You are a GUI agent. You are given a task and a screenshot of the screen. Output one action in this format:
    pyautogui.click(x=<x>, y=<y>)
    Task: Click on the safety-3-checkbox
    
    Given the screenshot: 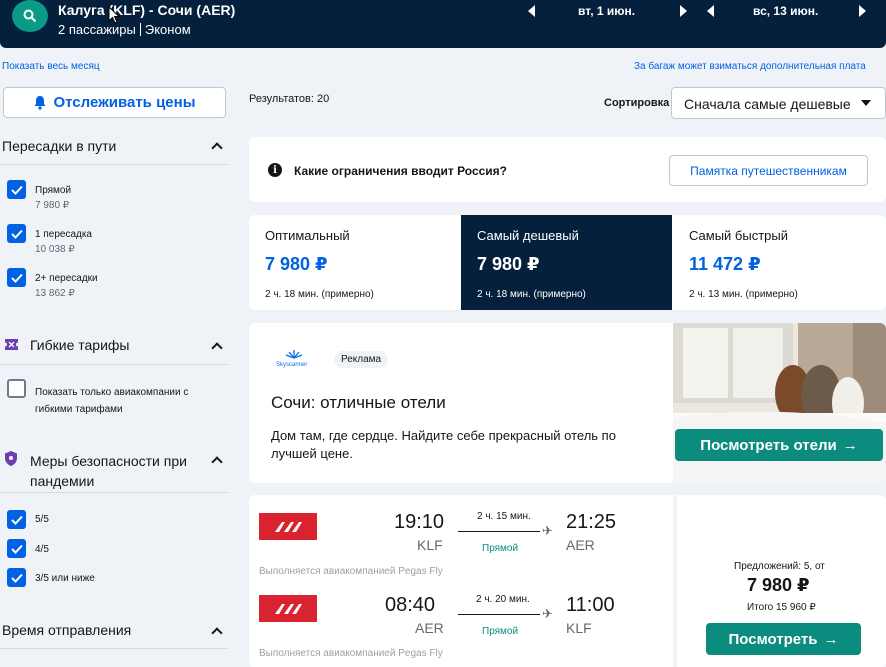 What is the action you would take?
    pyautogui.click(x=16, y=577)
    